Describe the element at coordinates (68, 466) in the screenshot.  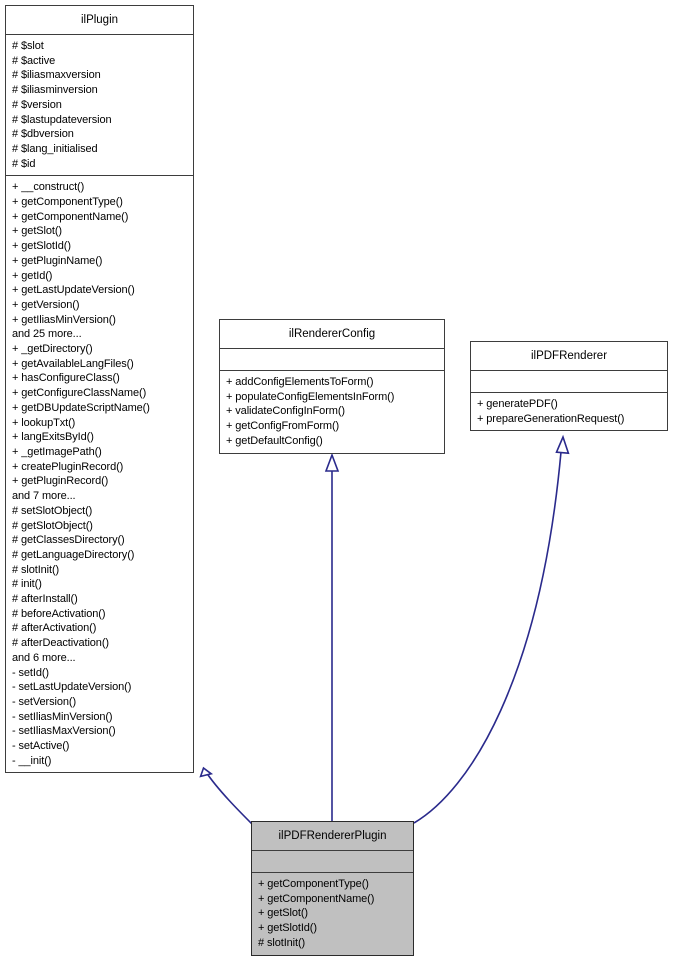
I see `operation-row: + createPluginRecord()` at that location.